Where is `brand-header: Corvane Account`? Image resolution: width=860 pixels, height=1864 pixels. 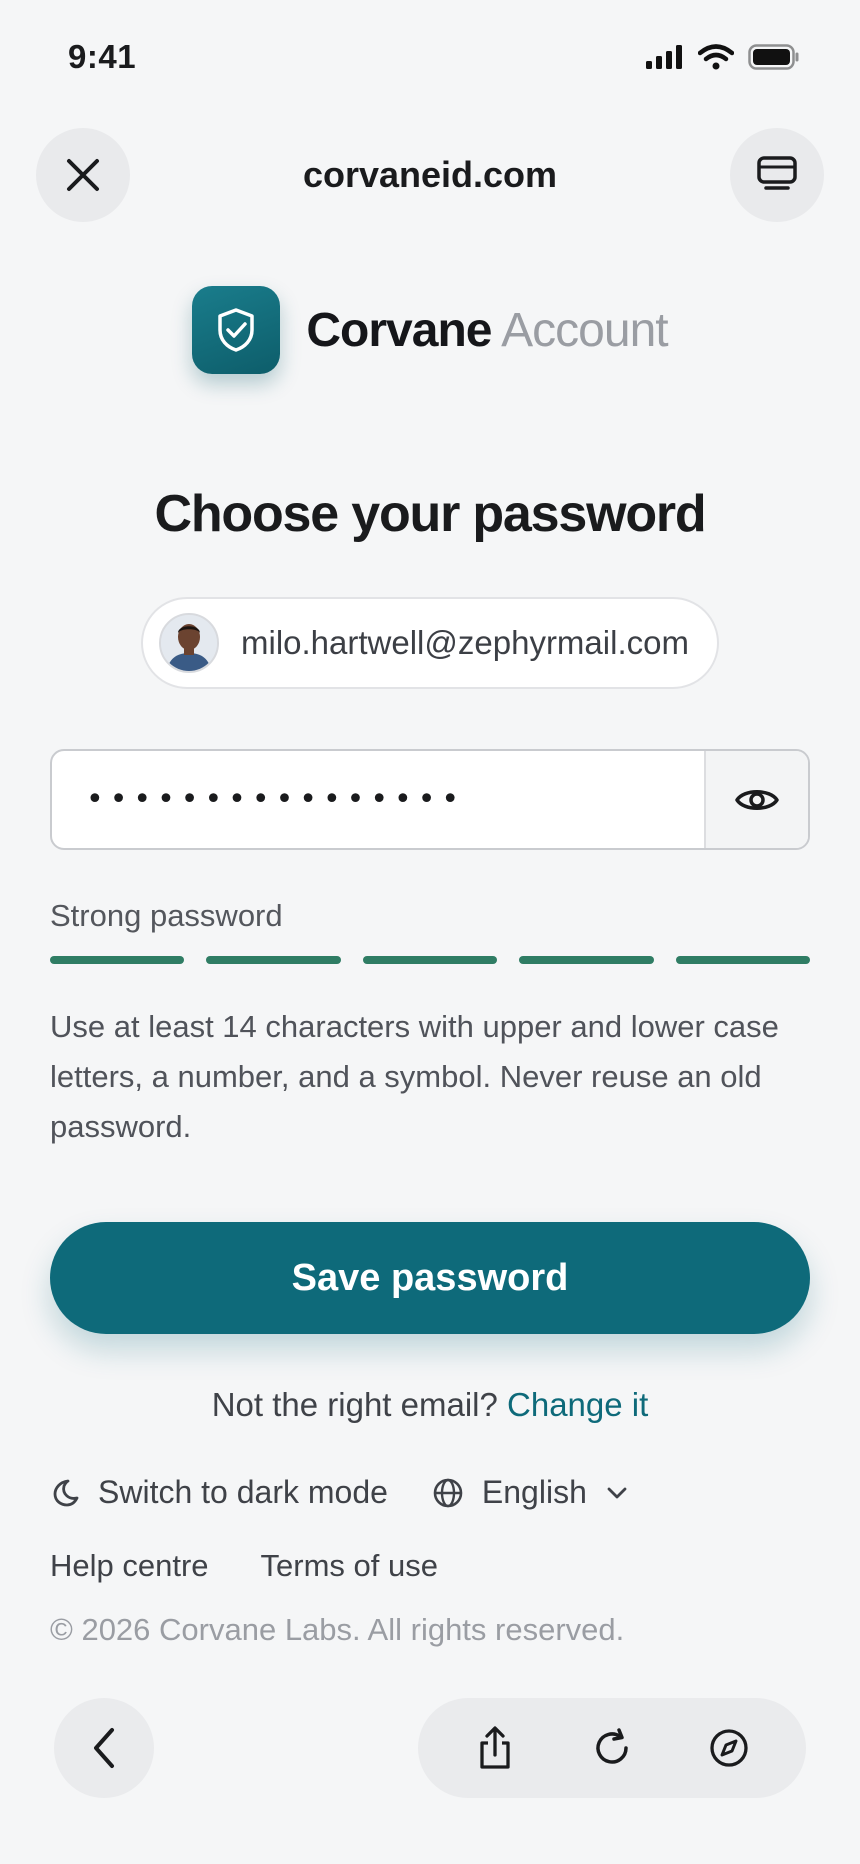
brand-header: Corvane Account is located at coordinates (430, 330).